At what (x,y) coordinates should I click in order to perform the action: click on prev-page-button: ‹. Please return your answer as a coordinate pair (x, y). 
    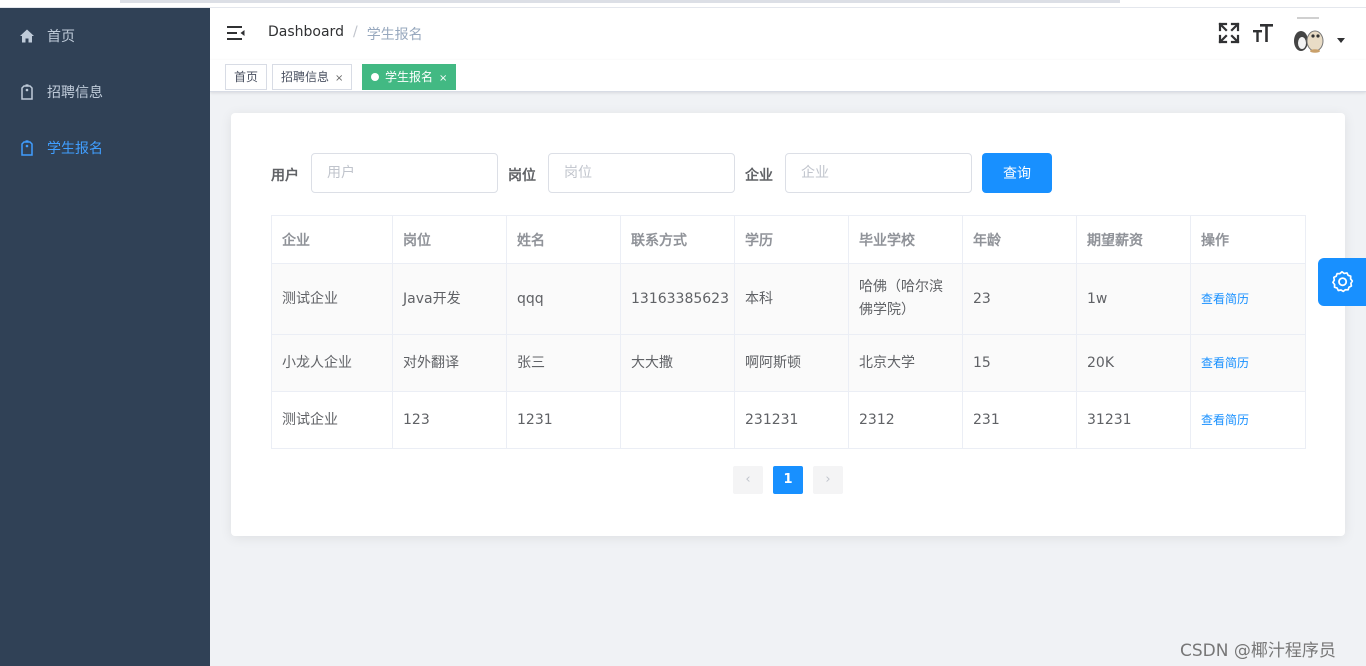
    Looking at the image, I should click on (748, 480).